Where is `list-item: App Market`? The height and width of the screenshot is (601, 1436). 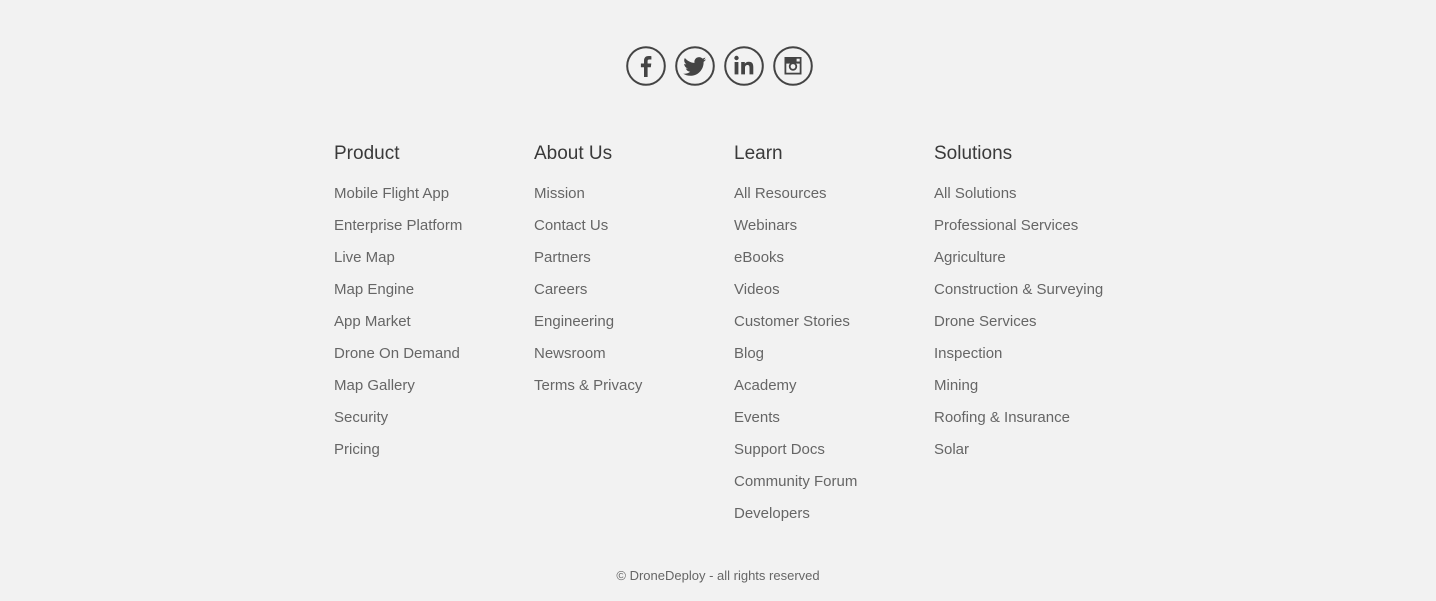
list-item: App Market is located at coordinates (434, 328).